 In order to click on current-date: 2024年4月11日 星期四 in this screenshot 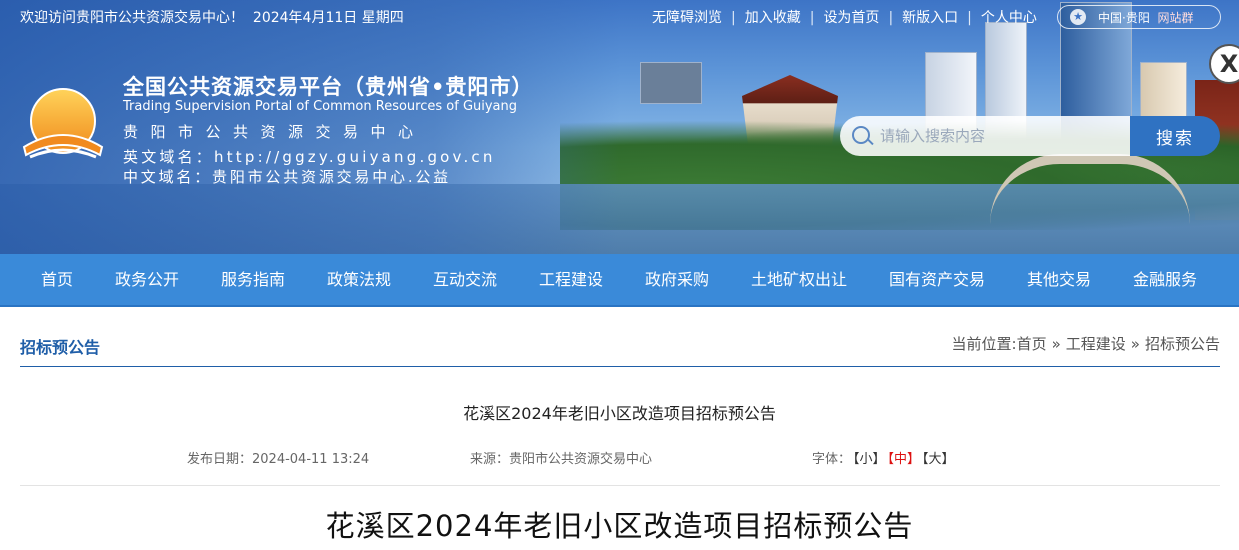, I will do `click(328, 18)`.